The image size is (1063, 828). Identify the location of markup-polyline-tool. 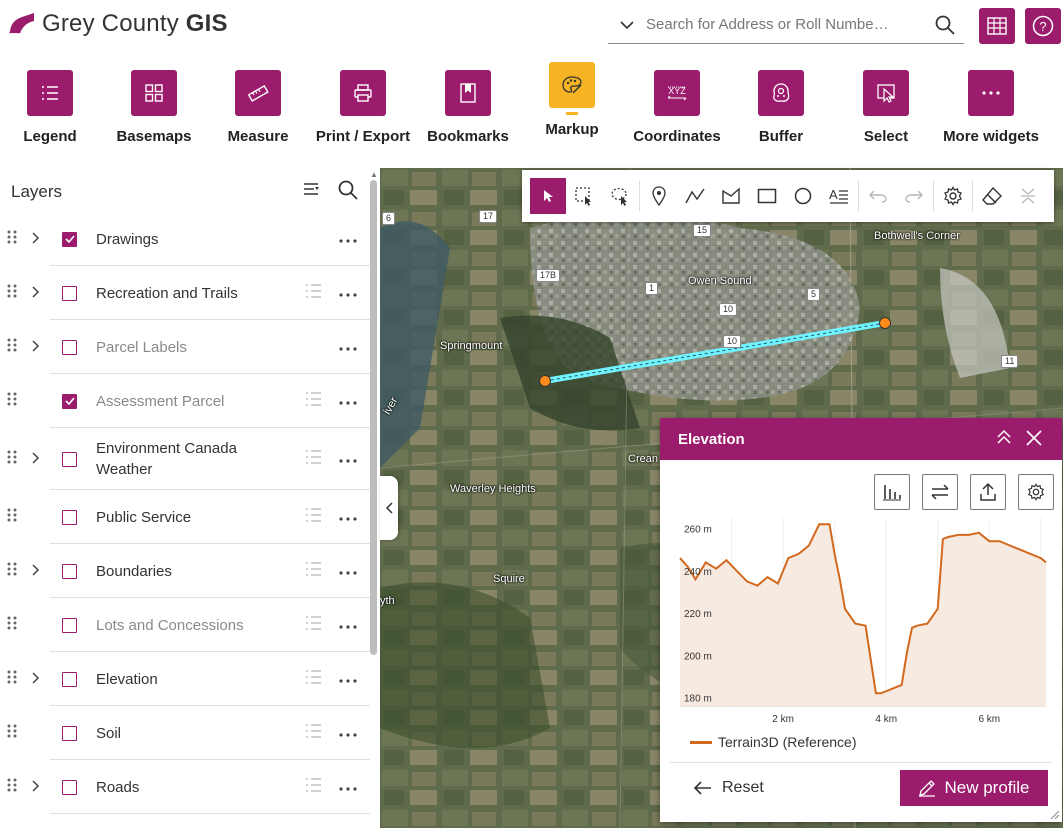
(695, 196).